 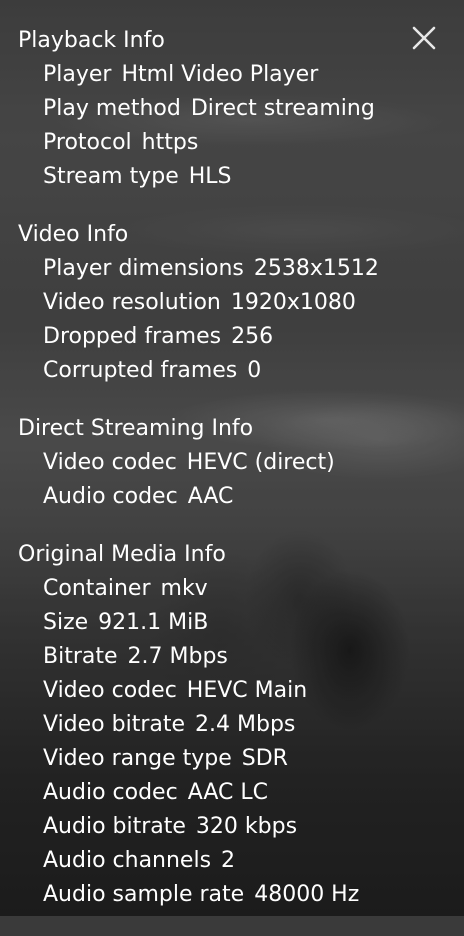 What do you see at coordinates (246, 826) in the screenshot?
I see `row-value: 320 kbps` at bounding box center [246, 826].